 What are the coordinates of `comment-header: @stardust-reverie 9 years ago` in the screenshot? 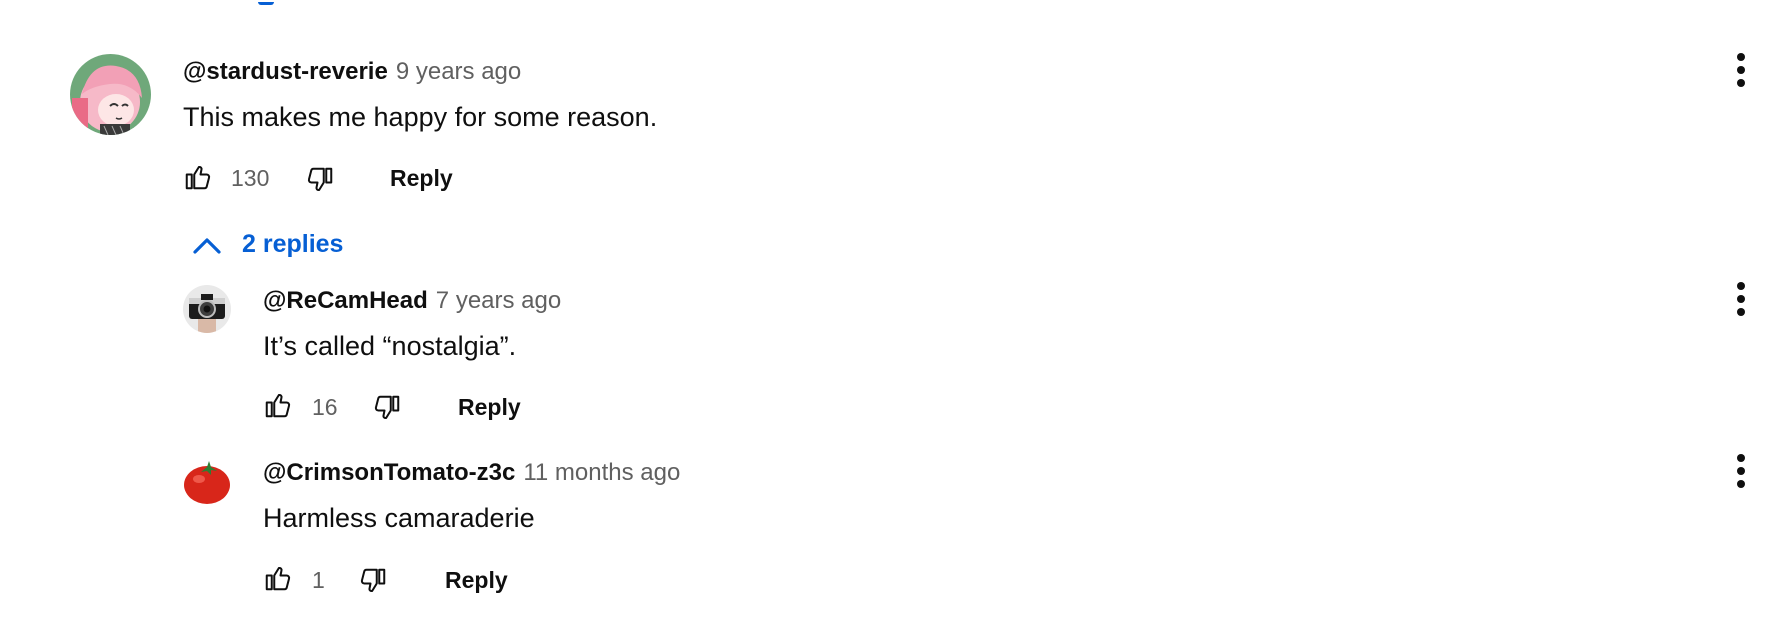 It's located at (352, 72).